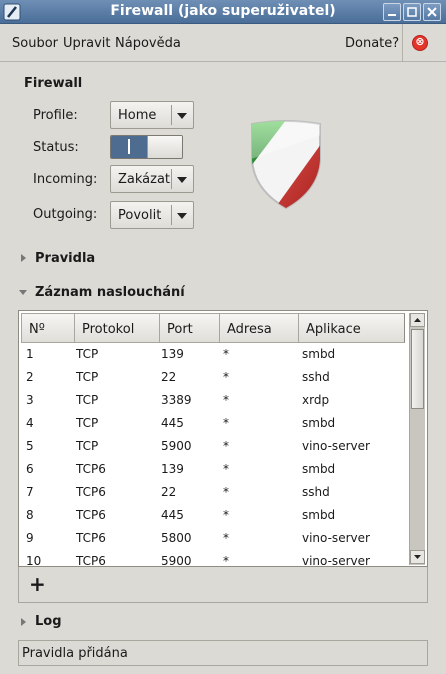 This screenshot has width=446, height=674. Describe the element at coordinates (75, 653) in the screenshot. I see `status-text: Pravidla přidána` at that location.